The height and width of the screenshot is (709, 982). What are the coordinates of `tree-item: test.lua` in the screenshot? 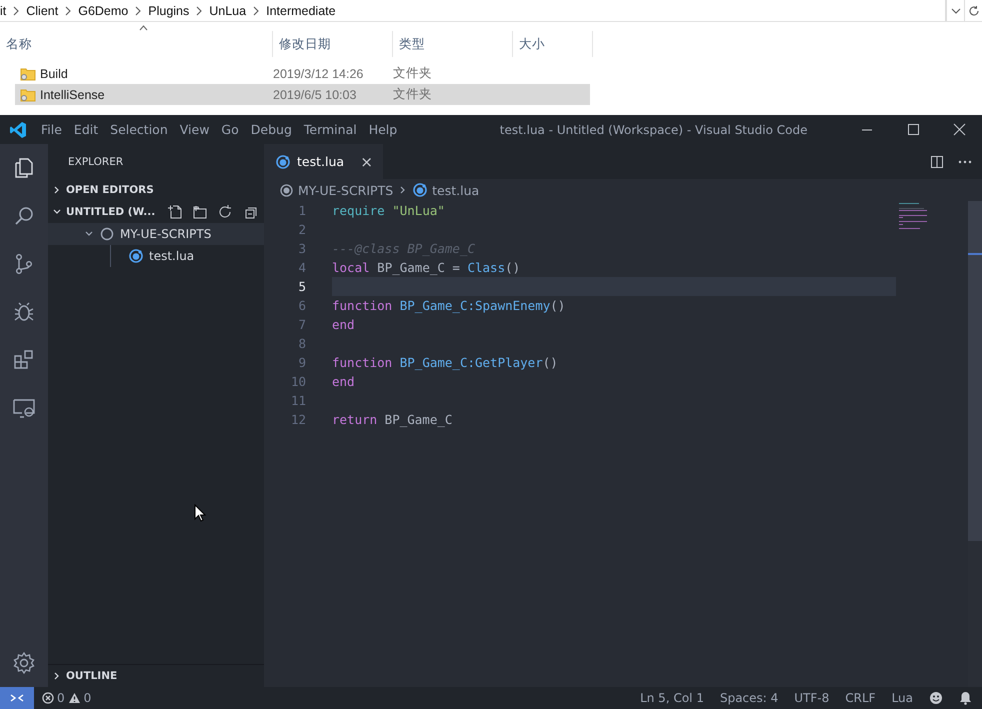 It's located at (156, 256).